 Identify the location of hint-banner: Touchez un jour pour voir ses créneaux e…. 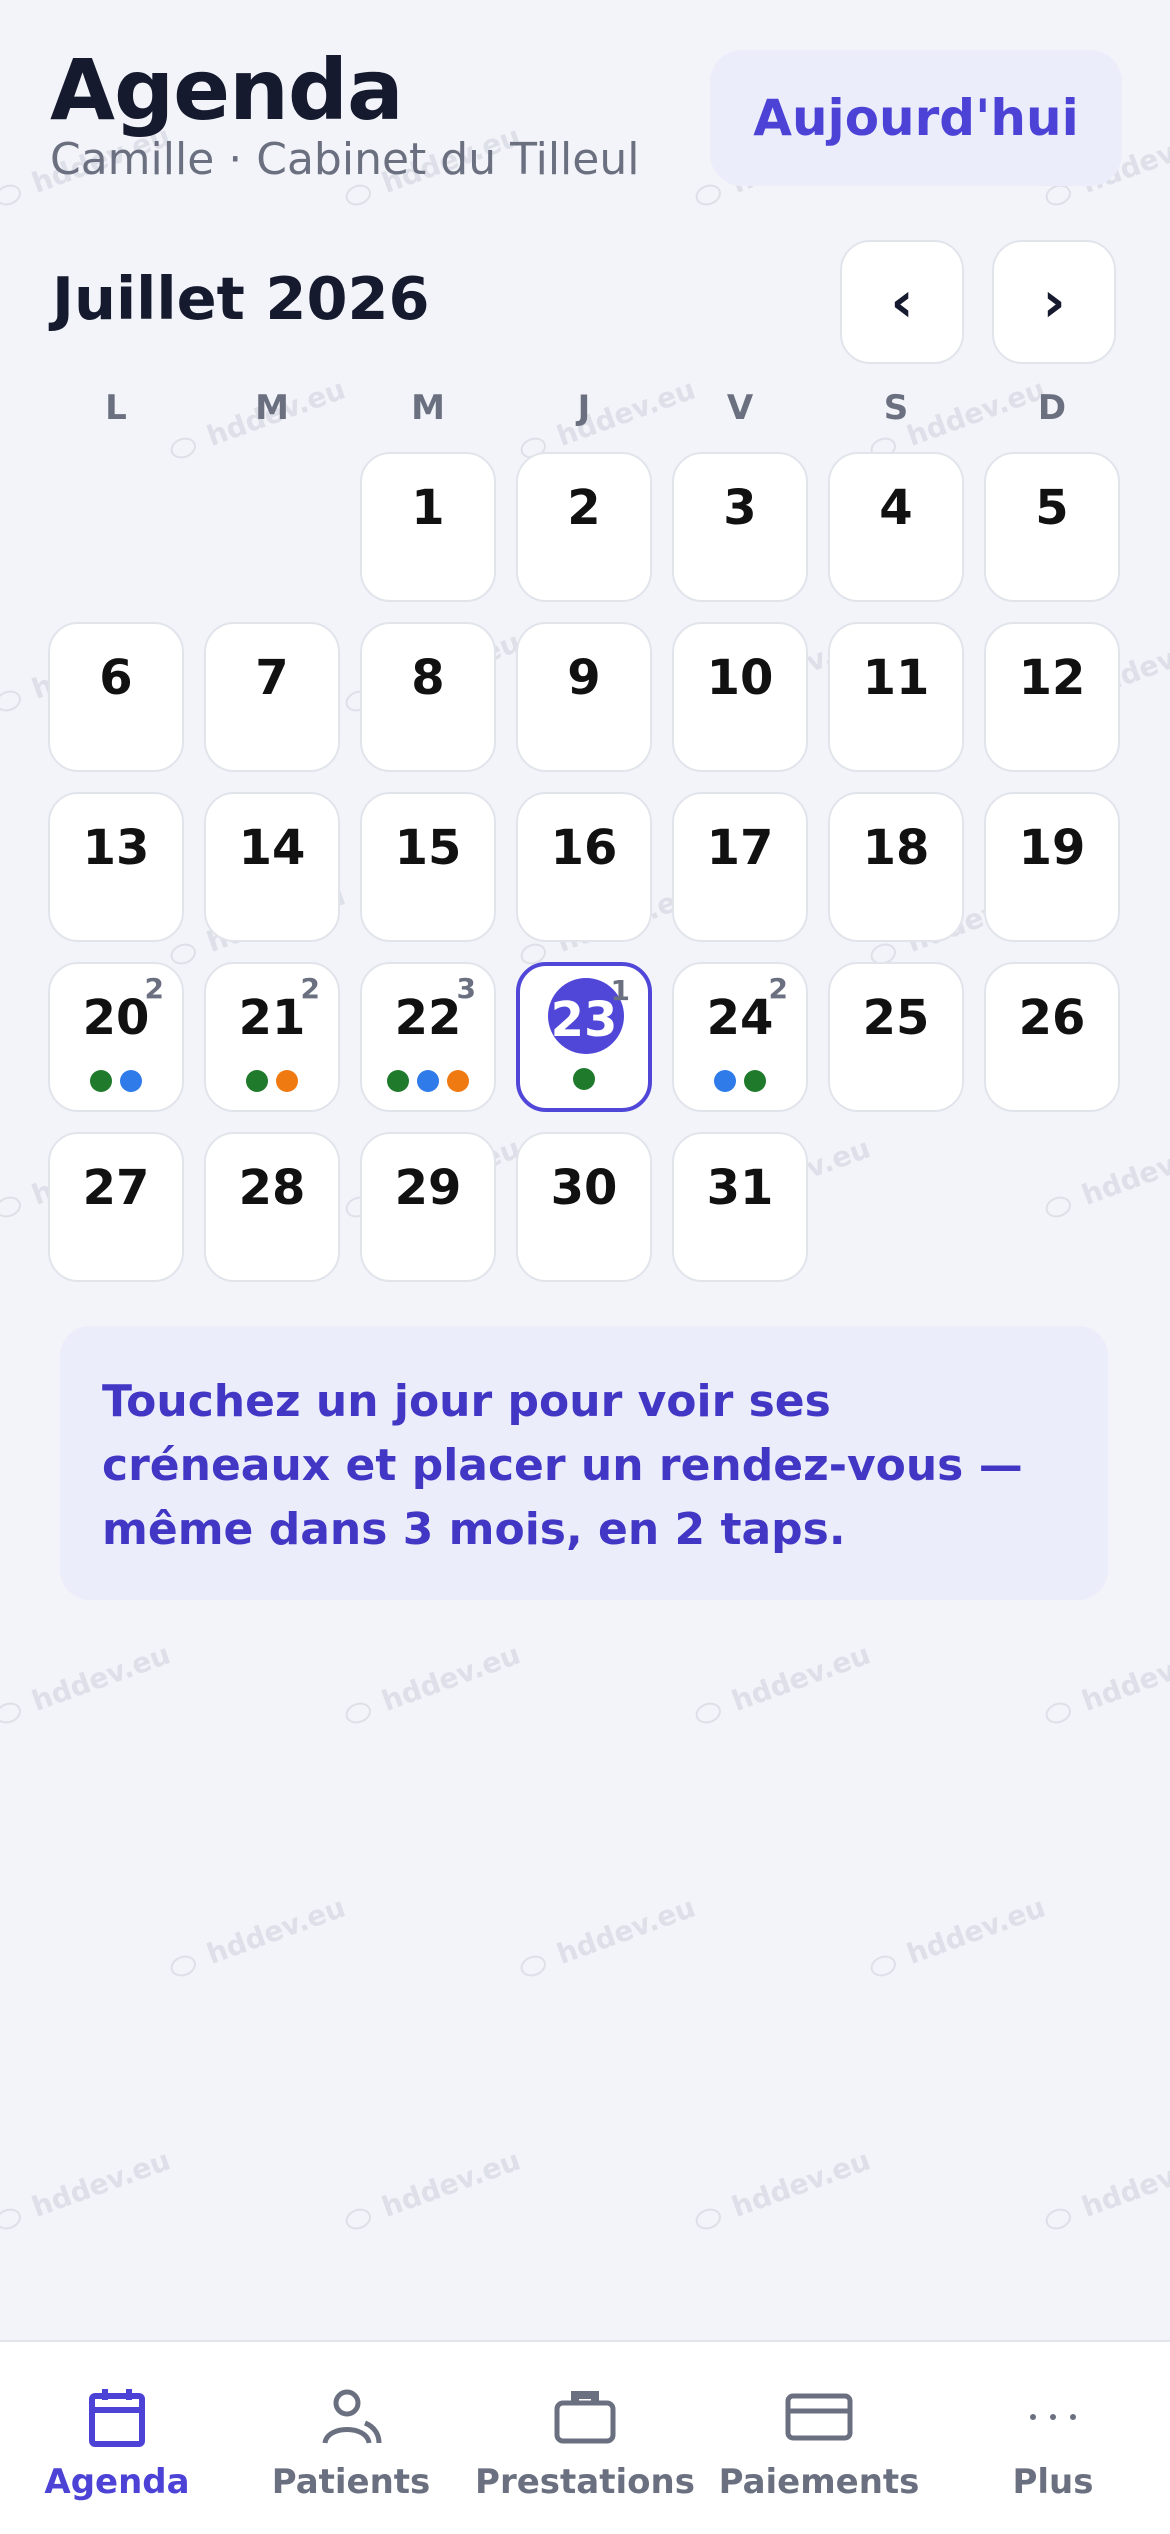
(584, 1463).